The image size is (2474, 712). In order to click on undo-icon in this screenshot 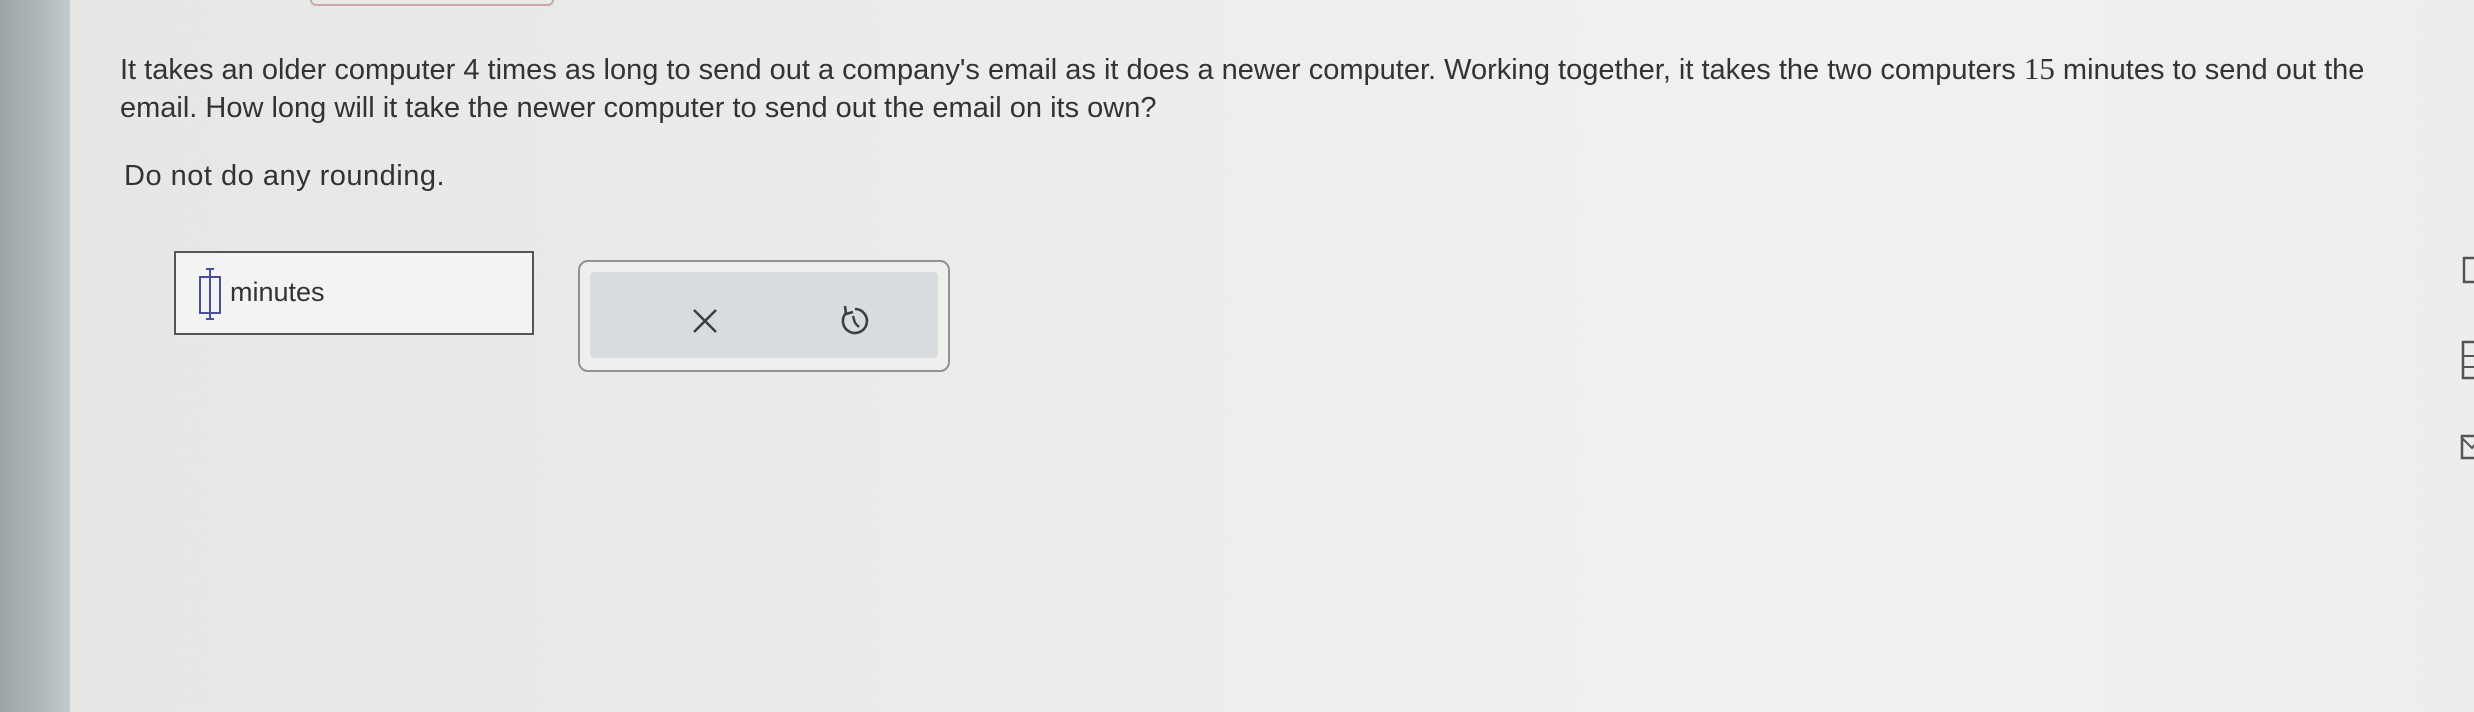, I will do `click(855, 323)`.